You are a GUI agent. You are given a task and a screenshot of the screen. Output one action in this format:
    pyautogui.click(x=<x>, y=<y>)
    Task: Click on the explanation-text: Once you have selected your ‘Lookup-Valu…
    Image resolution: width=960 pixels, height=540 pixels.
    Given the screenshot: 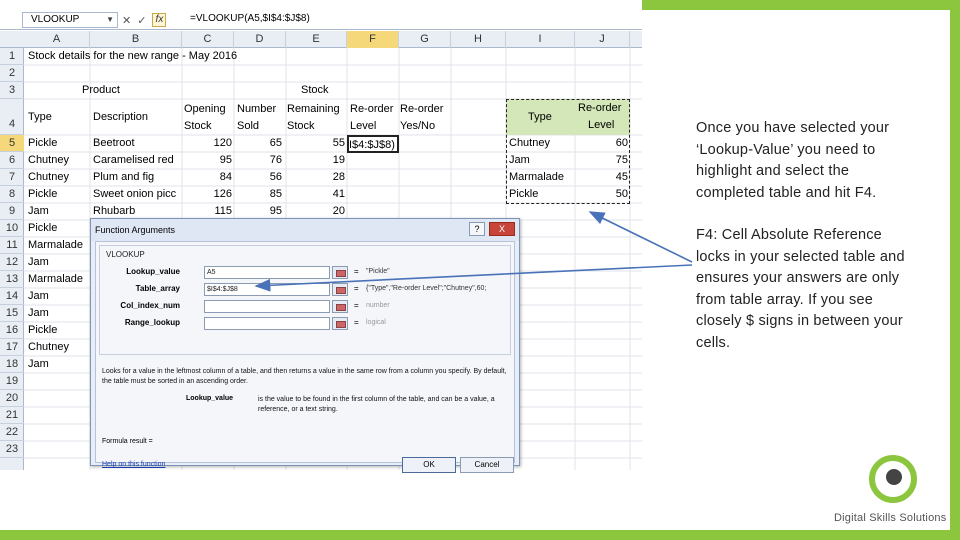 What is the action you would take?
    pyautogui.click(x=803, y=246)
    